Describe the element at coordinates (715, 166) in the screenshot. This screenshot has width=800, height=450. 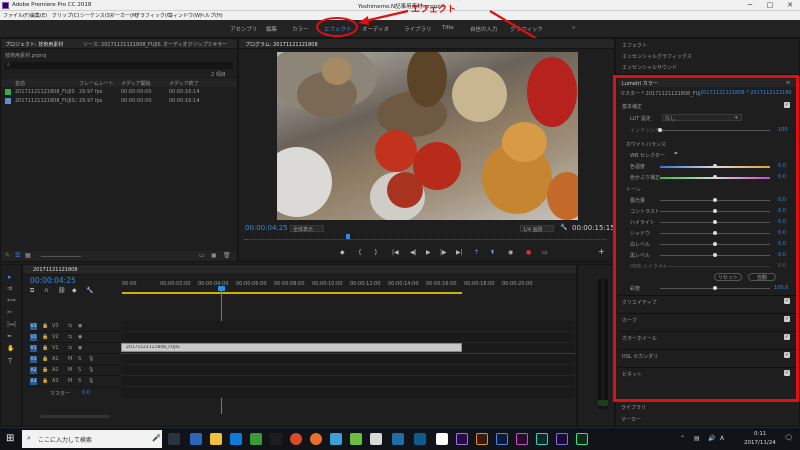
I see `temperature-knob` at that location.